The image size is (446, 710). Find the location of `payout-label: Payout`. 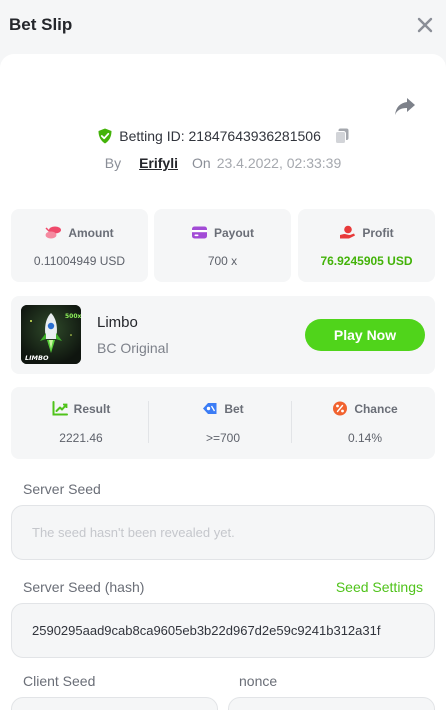

payout-label: Payout is located at coordinates (233, 232).